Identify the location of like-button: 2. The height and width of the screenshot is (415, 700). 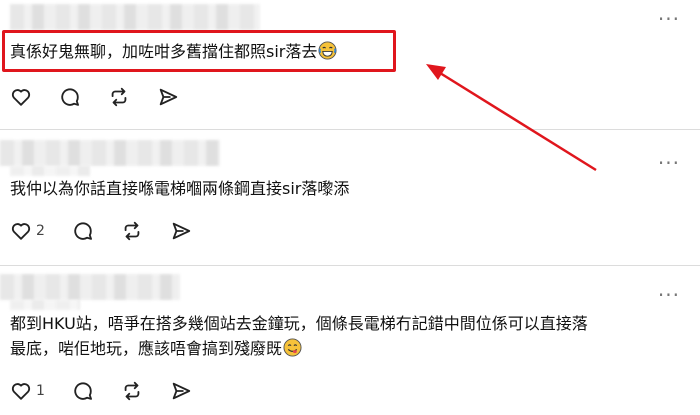
(27, 231).